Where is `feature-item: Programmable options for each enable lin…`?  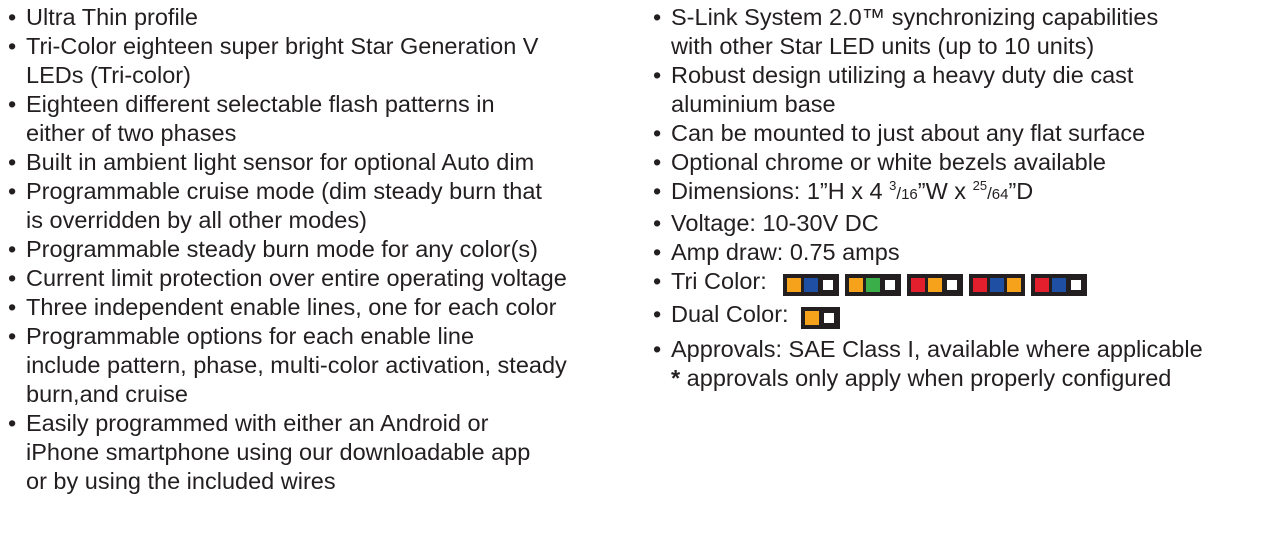
feature-item: Programmable options for each enable lin… is located at coordinates (333, 365).